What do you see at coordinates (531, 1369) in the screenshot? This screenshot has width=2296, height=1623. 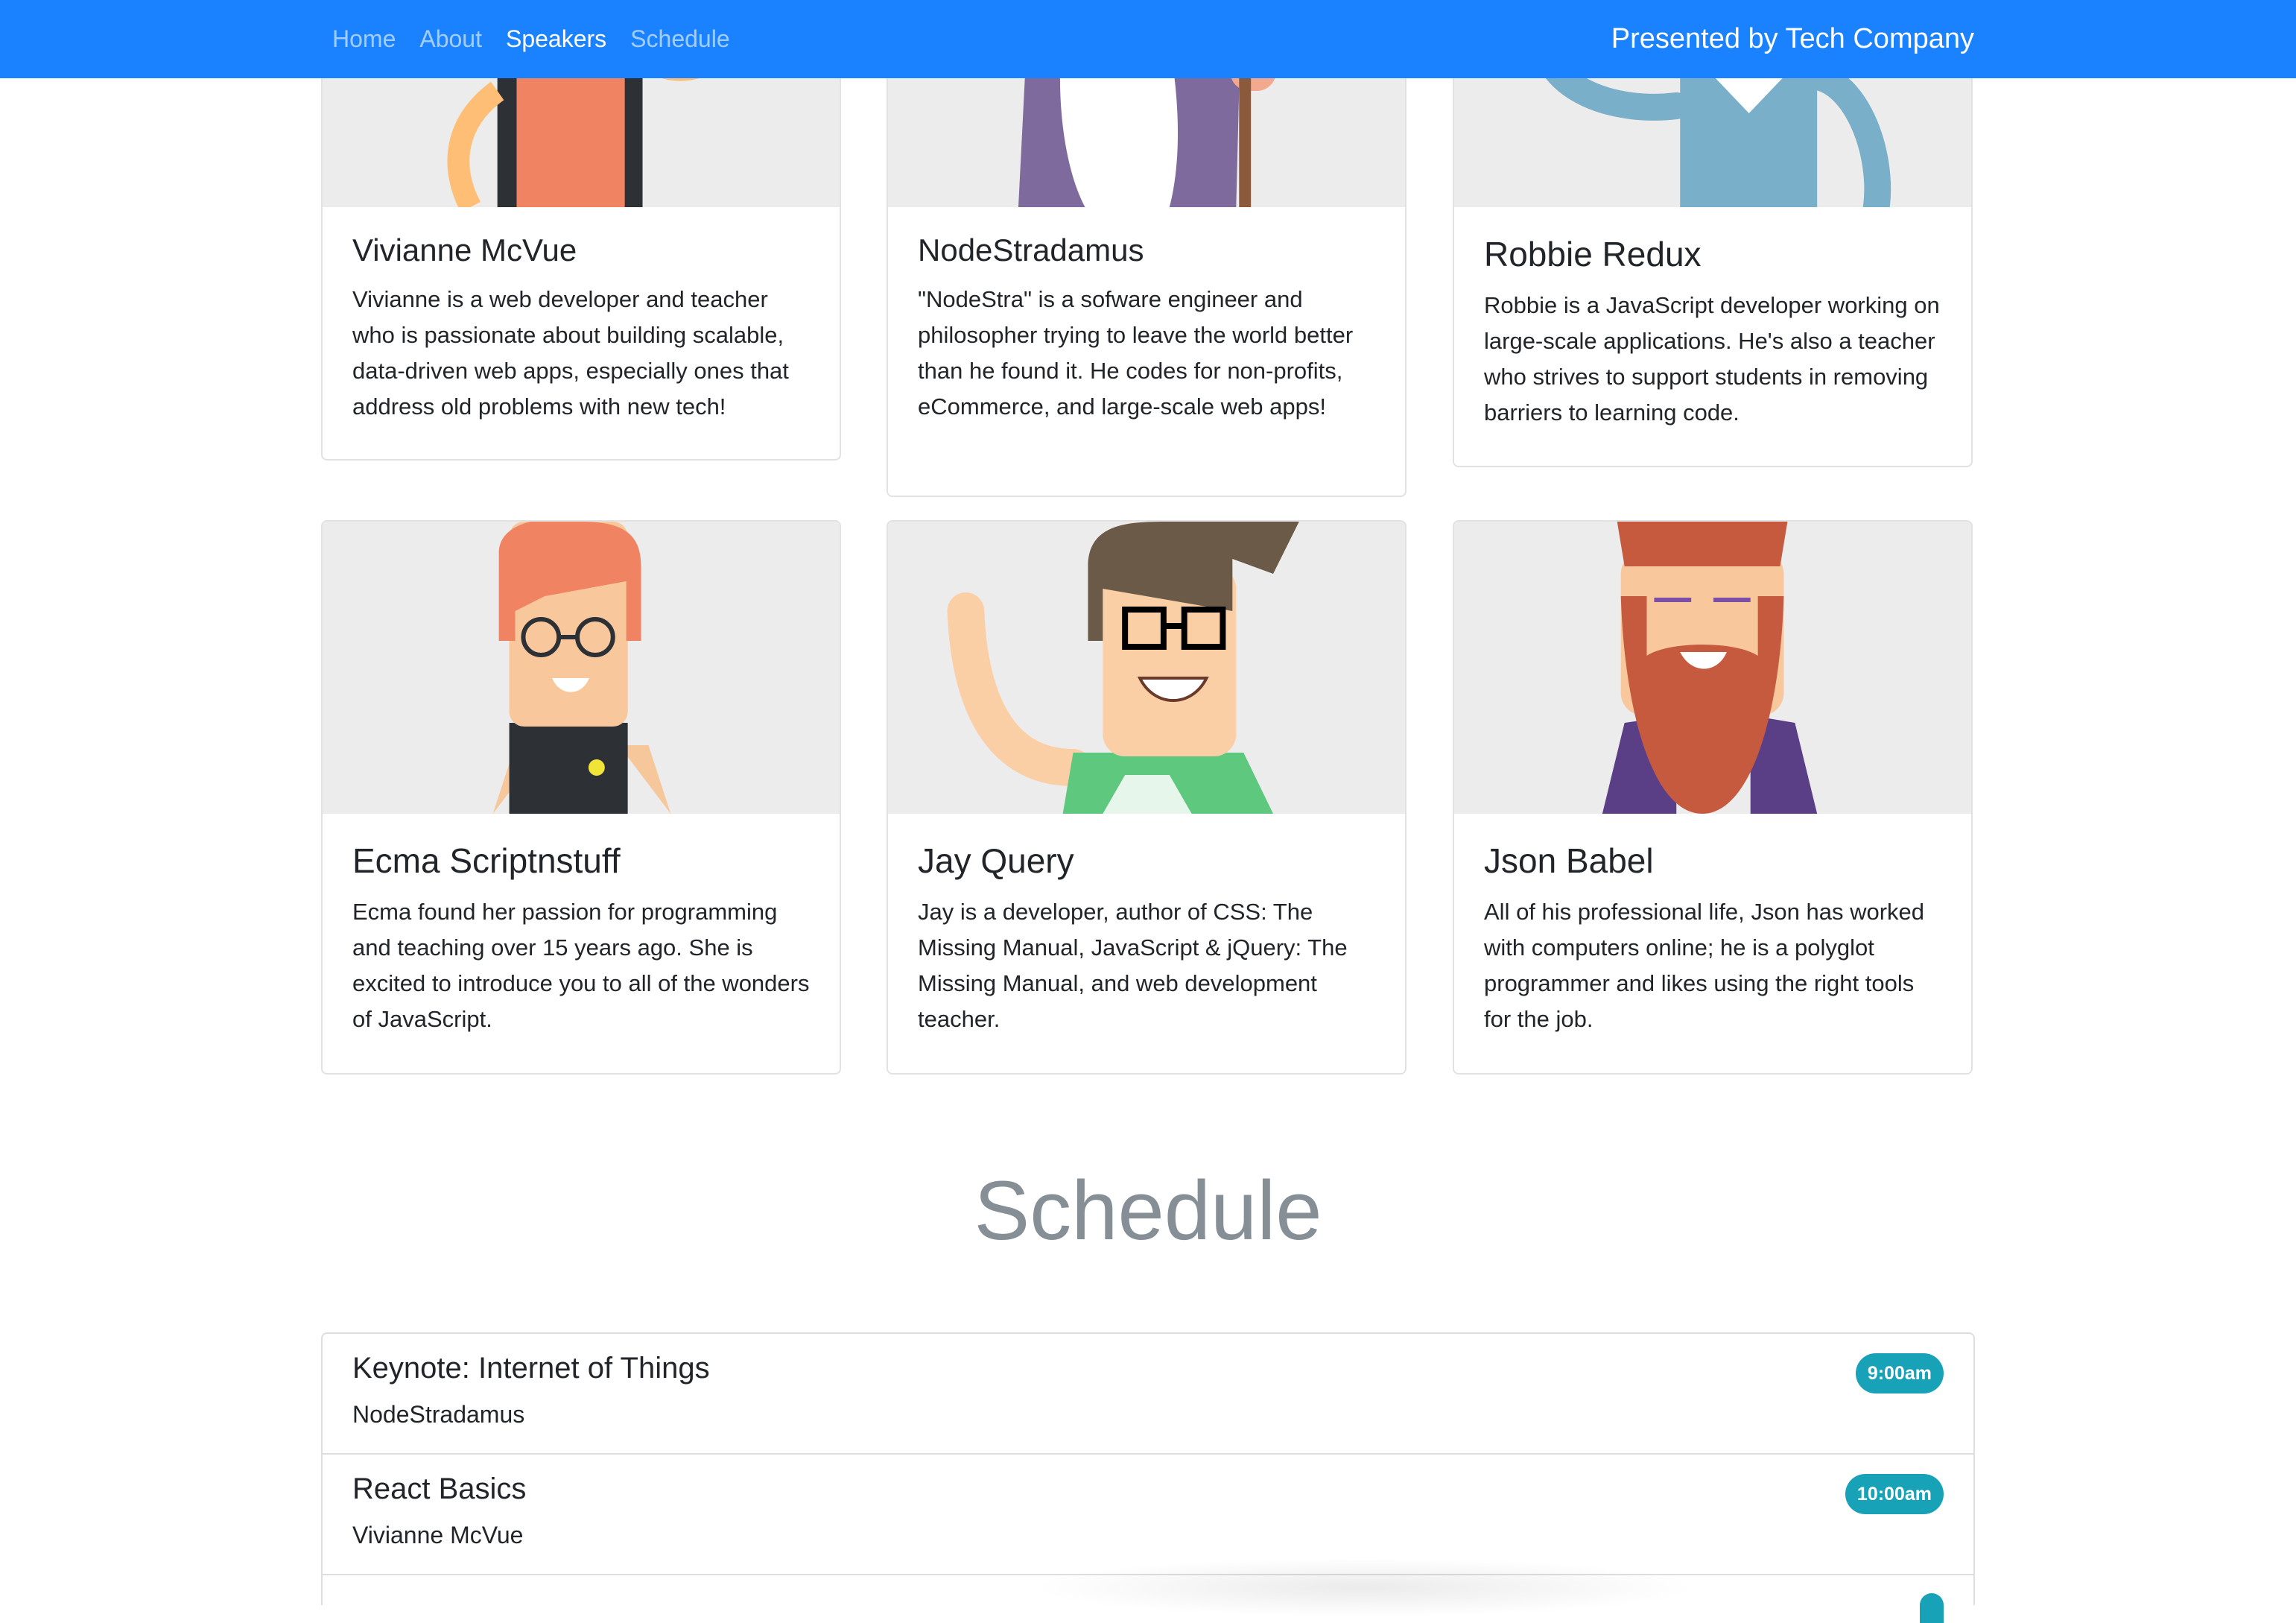 I see `session-title: Keynote: Internet of Things` at bounding box center [531, 1369].